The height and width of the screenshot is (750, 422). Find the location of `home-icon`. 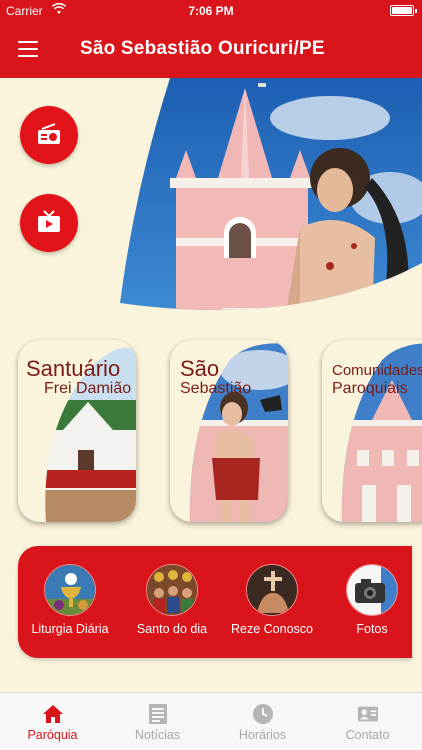

home-icon is located at coordinates (53, 714).